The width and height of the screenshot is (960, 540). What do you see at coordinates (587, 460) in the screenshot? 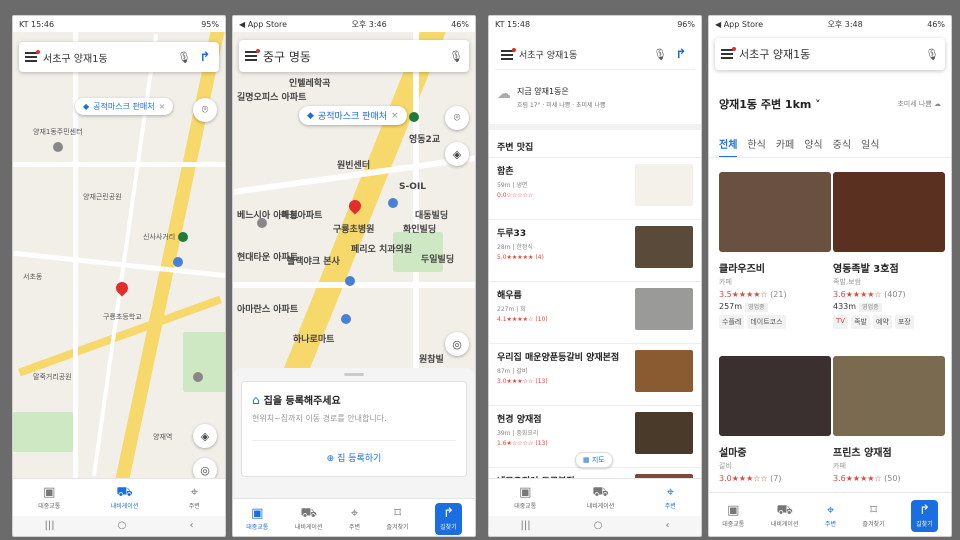
I see `map-icon: ▦` at bounding box center [587, 460].